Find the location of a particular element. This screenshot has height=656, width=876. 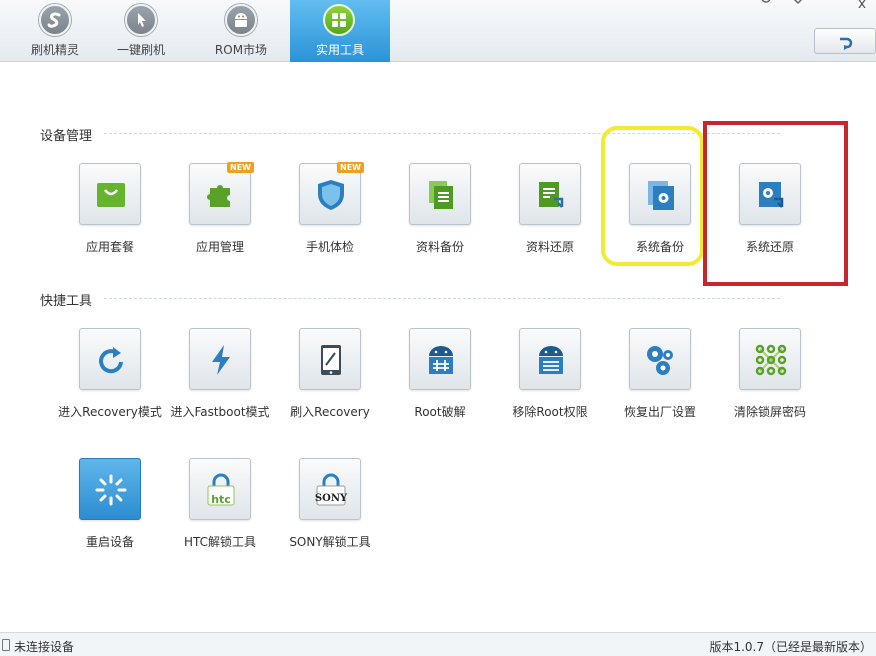

shuaji-logo-icon is located at coordinates (55, 20).